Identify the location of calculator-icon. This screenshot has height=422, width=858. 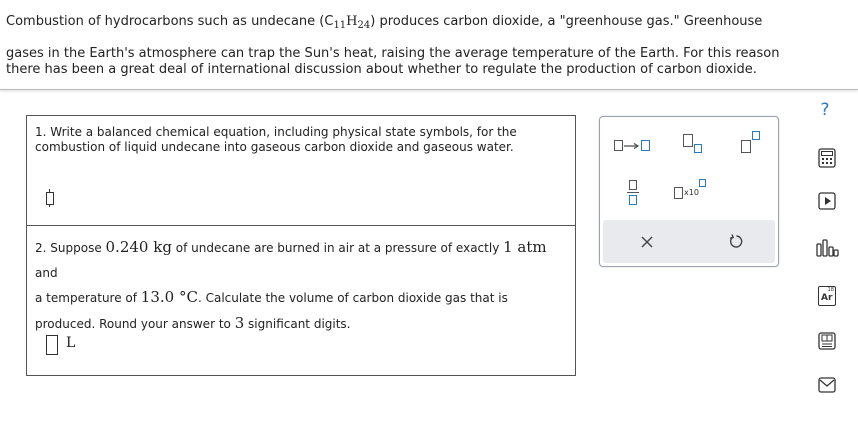
(827, 158).